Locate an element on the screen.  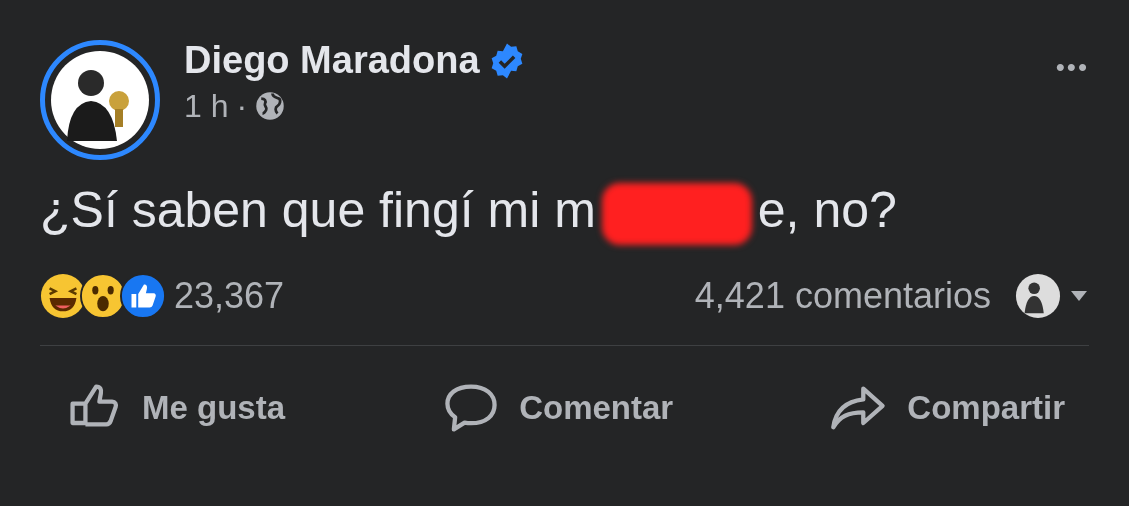
post-text: e, no? is located at coordinates (827, 210).